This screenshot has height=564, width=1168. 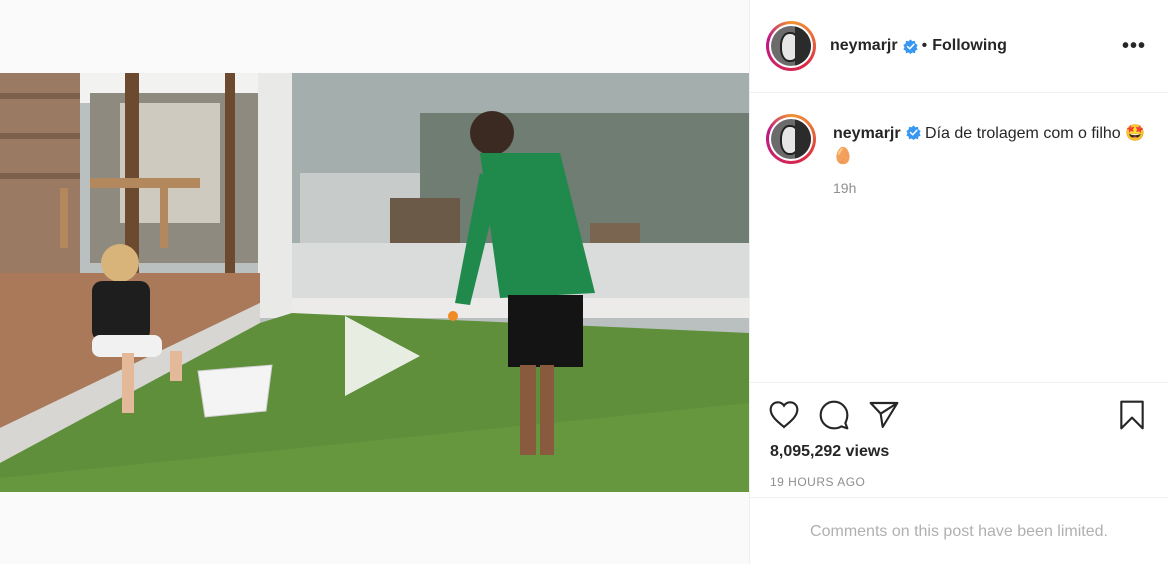 What do you see at coordinates (959, 530) in the screenshot?
I see `comments-limited-notice: Comments on this post have been limited.` at bounding box center [959, 530].